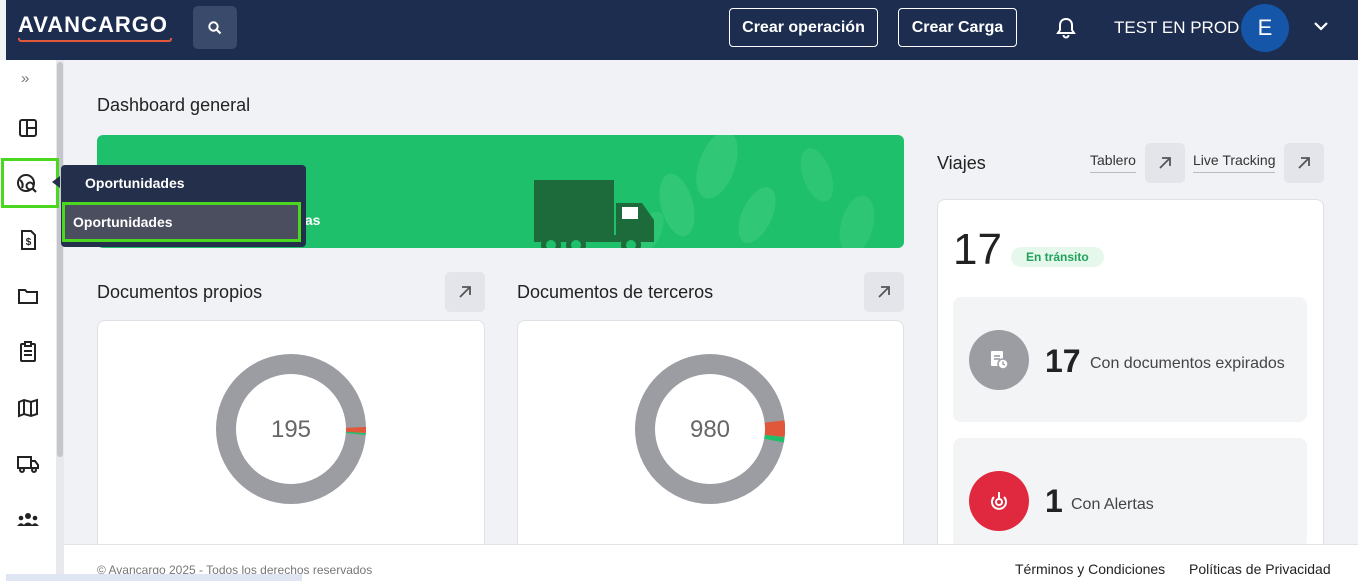 Image resolution: width=1358 pixels, height=581 pixels. Describe the element at coordinates (1063, 361) in the screenshot. I see `expired-documents-count: 17` at that location.